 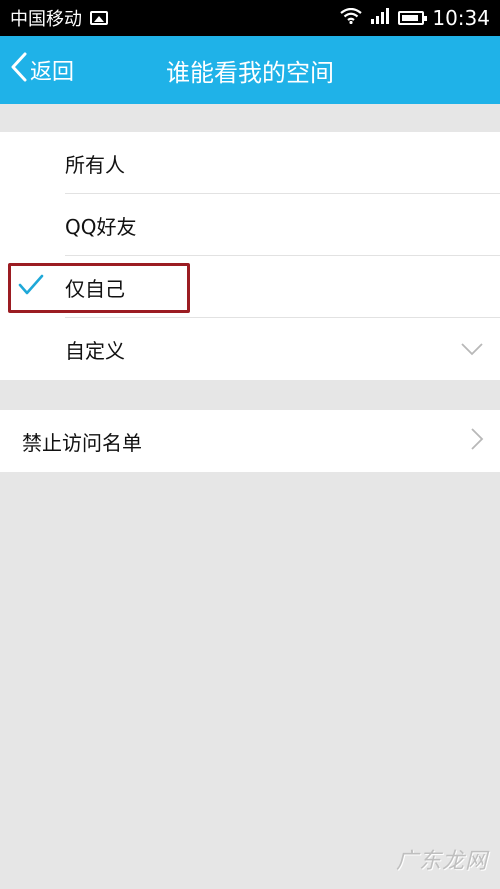 What do you see at coordinates (95, 164) in the screenshot?
I see `option-label: 所有人` at bounding box center [95, 164].